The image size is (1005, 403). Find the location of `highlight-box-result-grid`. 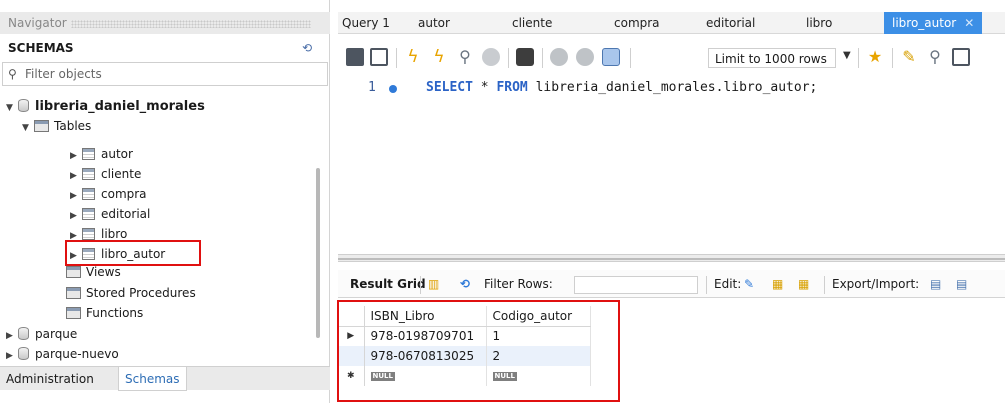

highlight-box-result-grid is located at coordinates (478, 351).